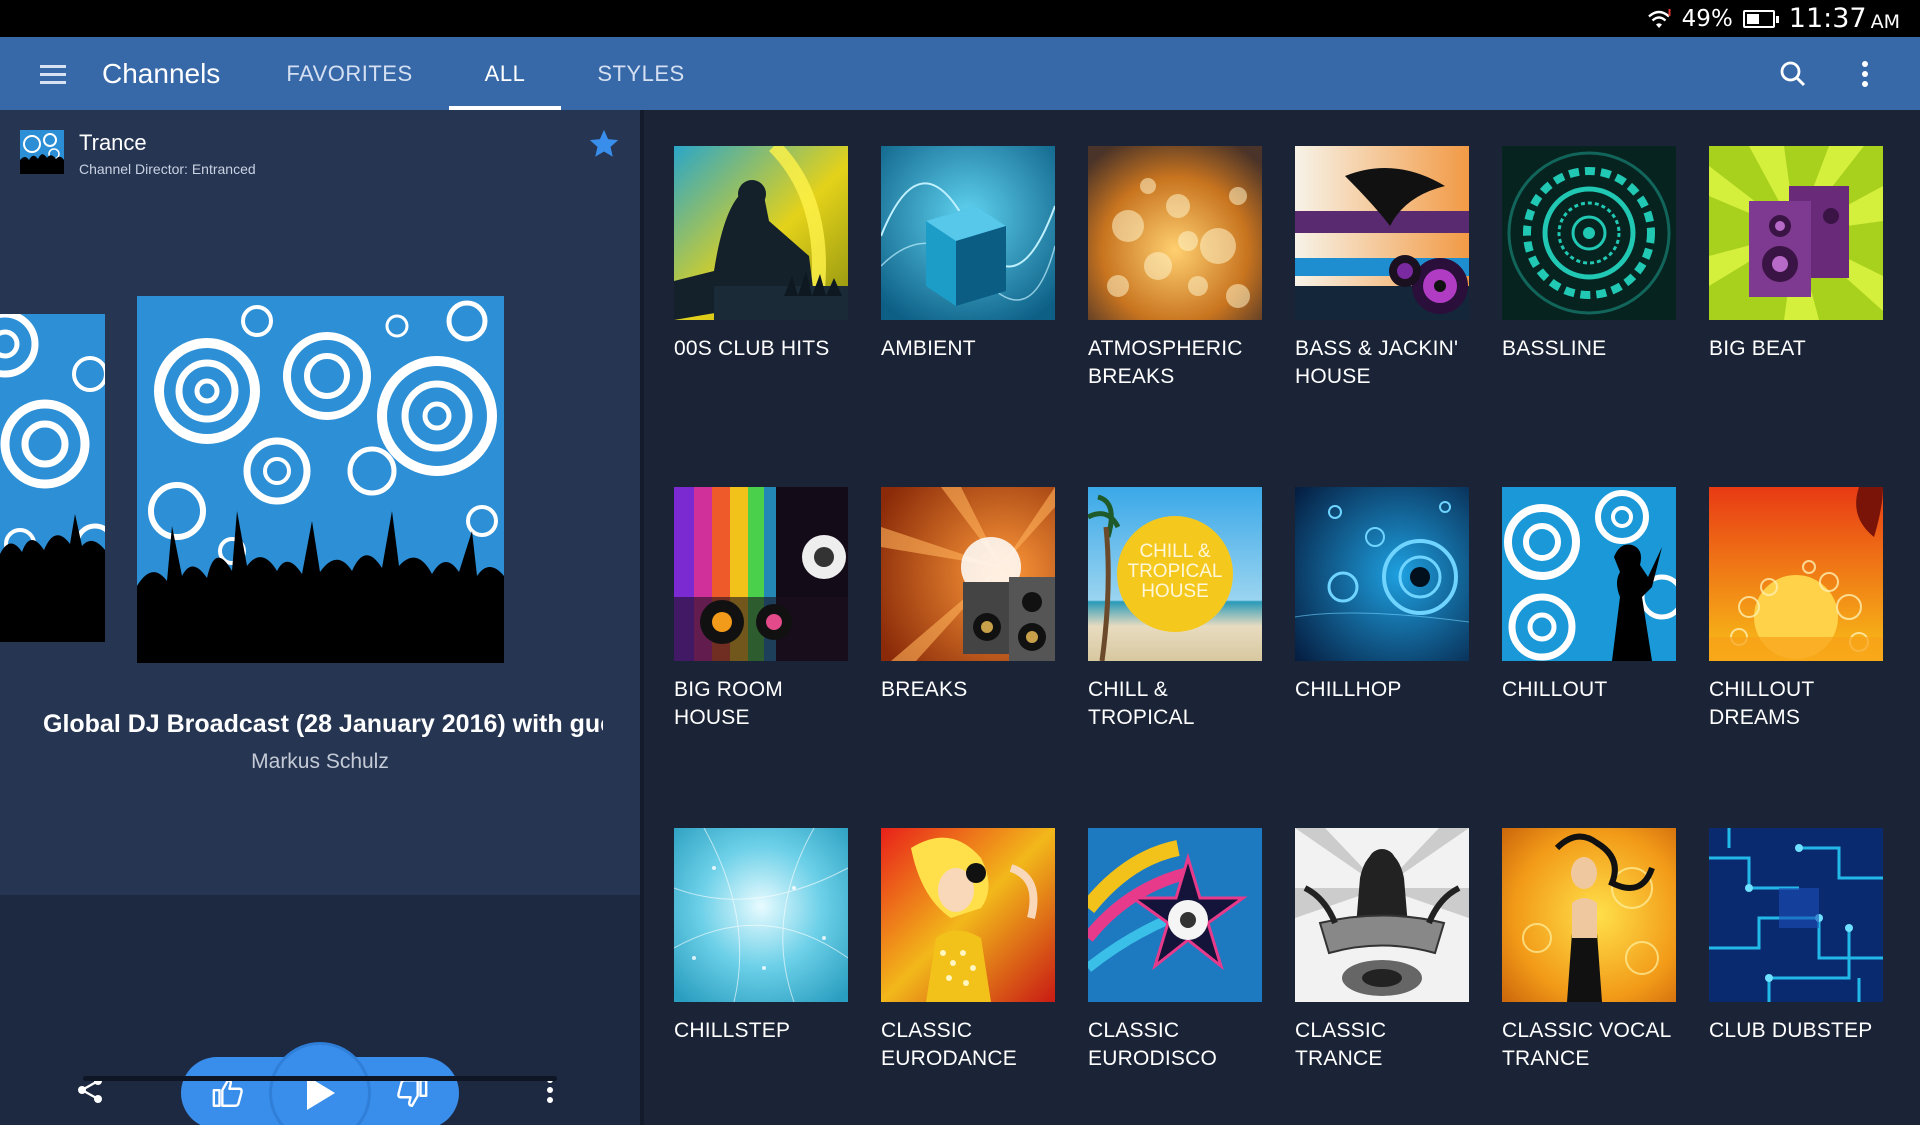 The height and width of the screenshot is (1125, 1920). Describe the element at coordinates (728, 703) in the screenshot. I see `channel-label: BIG ROOM HOUSE` at that location.